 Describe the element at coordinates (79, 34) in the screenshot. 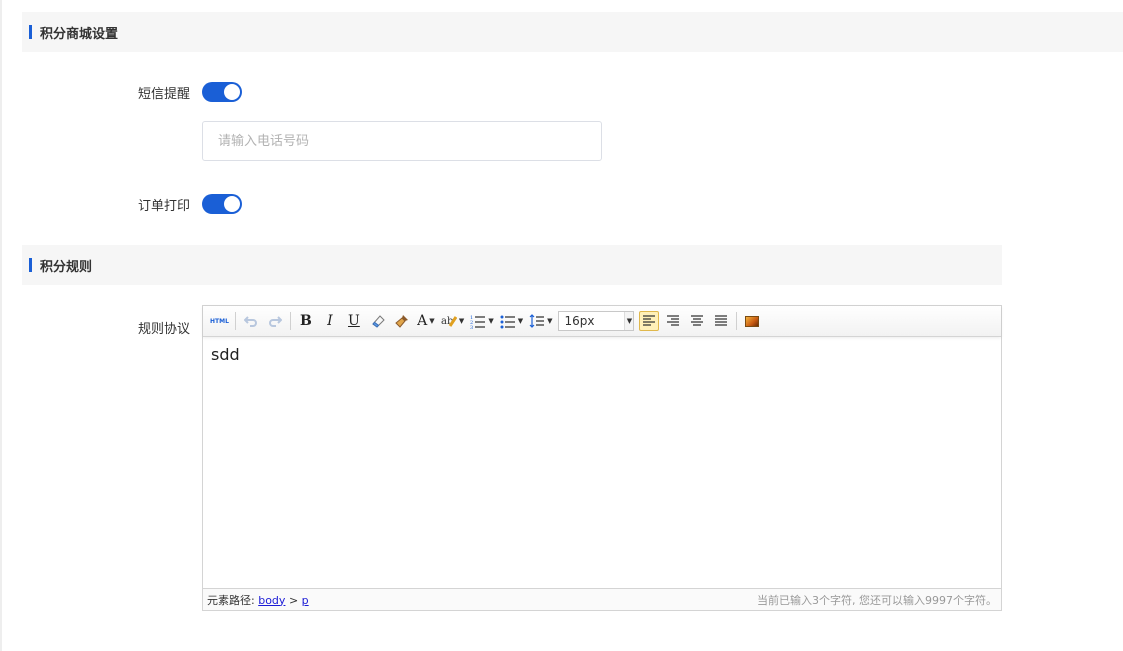

I see `section-title: 积分商城设置` at that location.